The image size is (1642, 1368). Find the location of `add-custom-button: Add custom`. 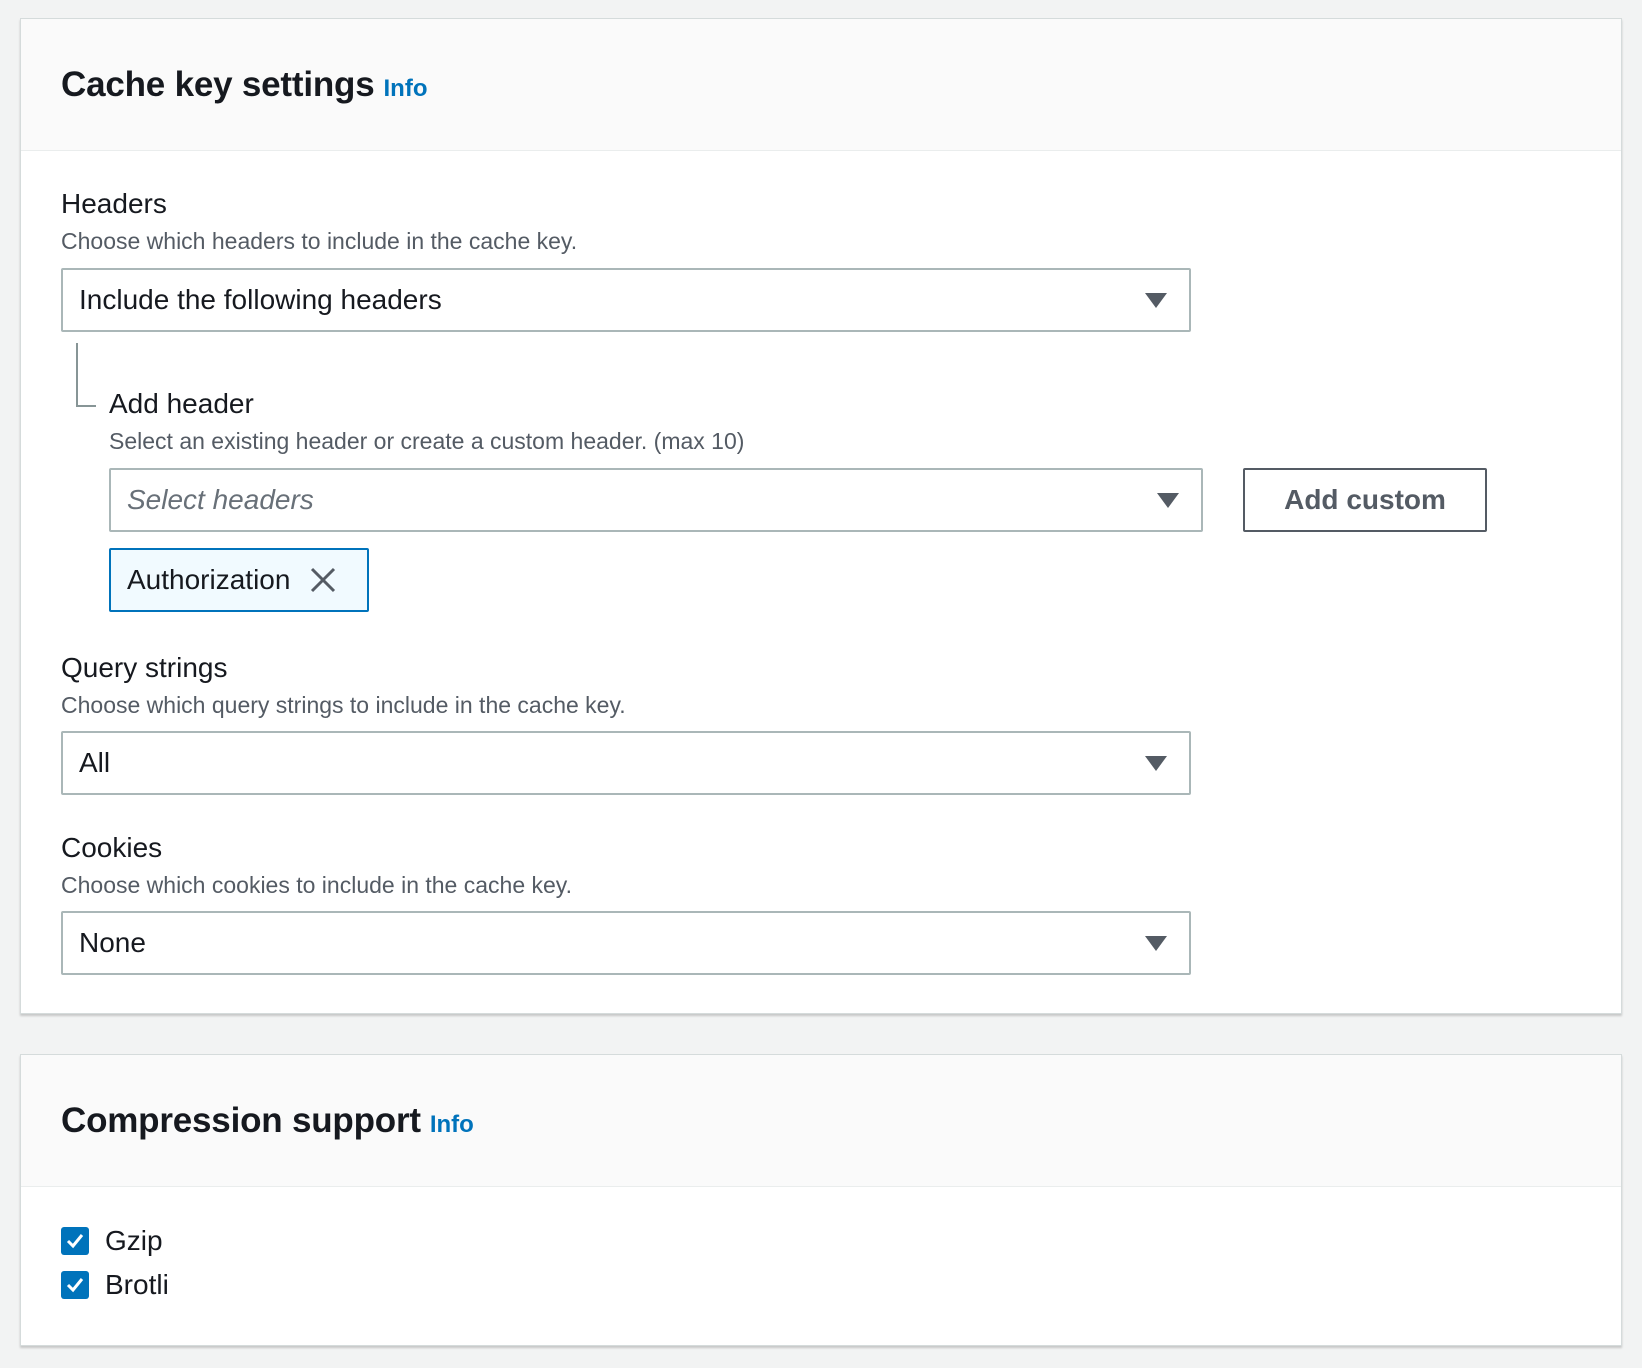

add-custom-button: Add custom is located at coordinates (1365, 500).